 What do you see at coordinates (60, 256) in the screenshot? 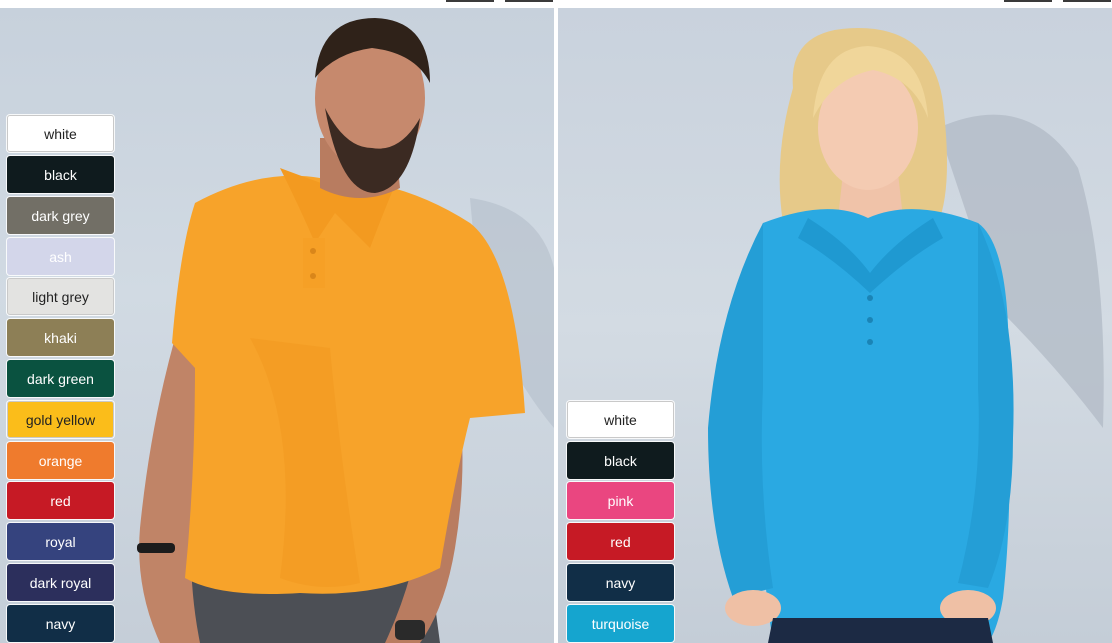
I see `swatch-men-ash: ash` at bounding box center [60, 256].